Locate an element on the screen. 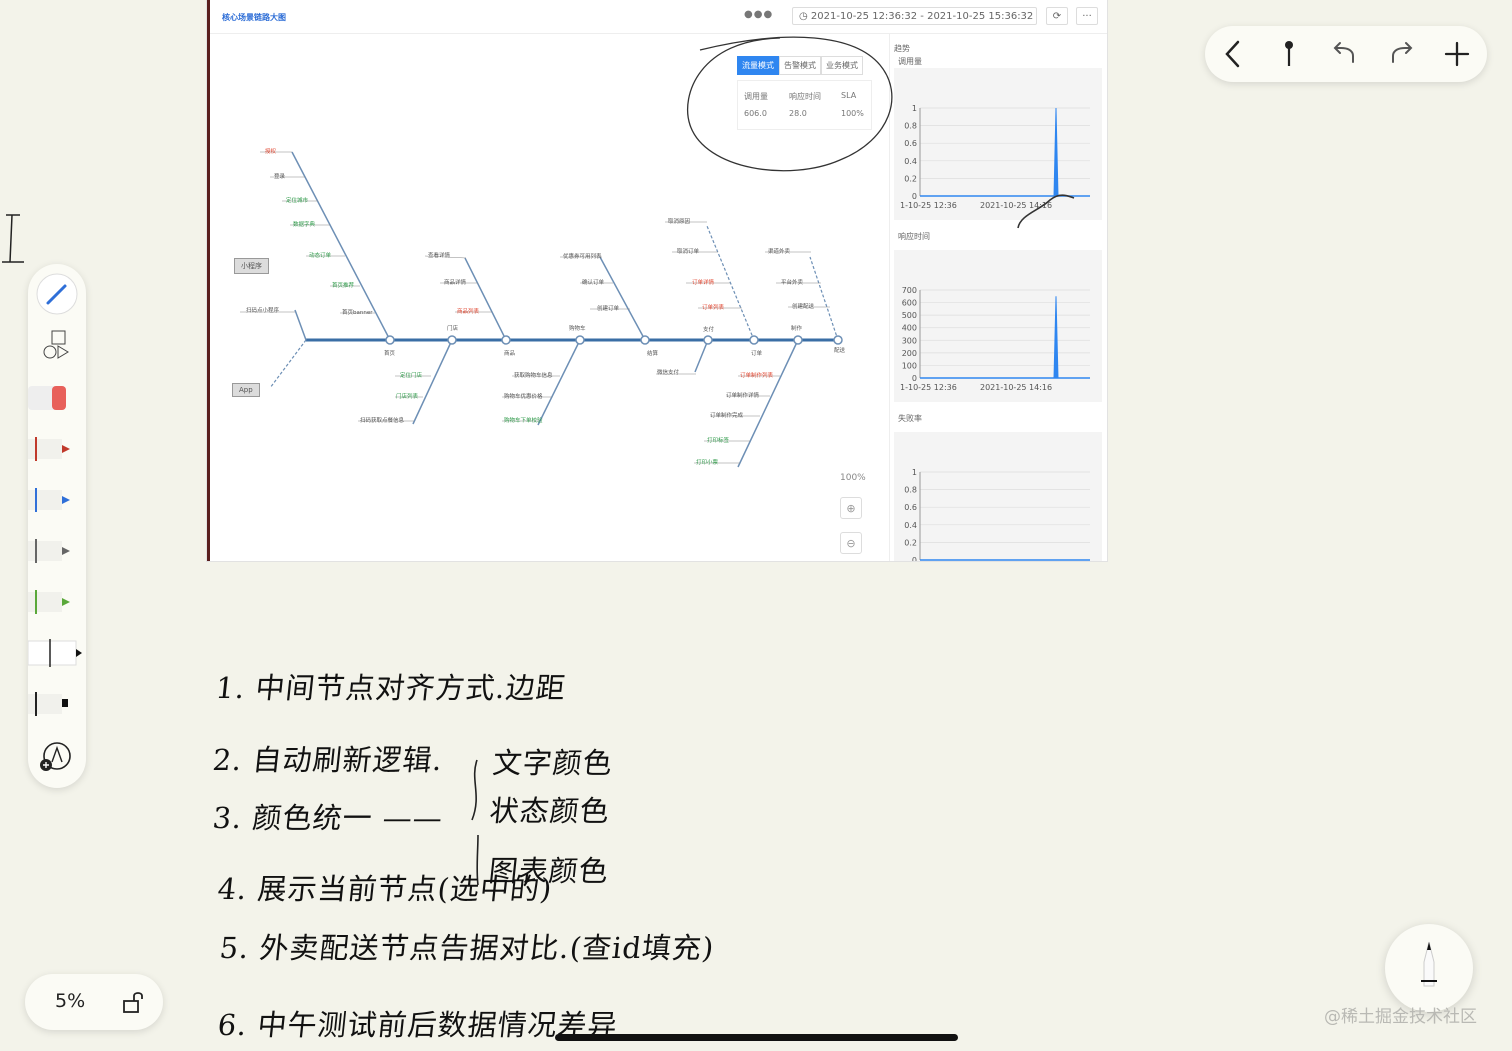  metric-header: 调用量 is located at coordinates (756, 96).